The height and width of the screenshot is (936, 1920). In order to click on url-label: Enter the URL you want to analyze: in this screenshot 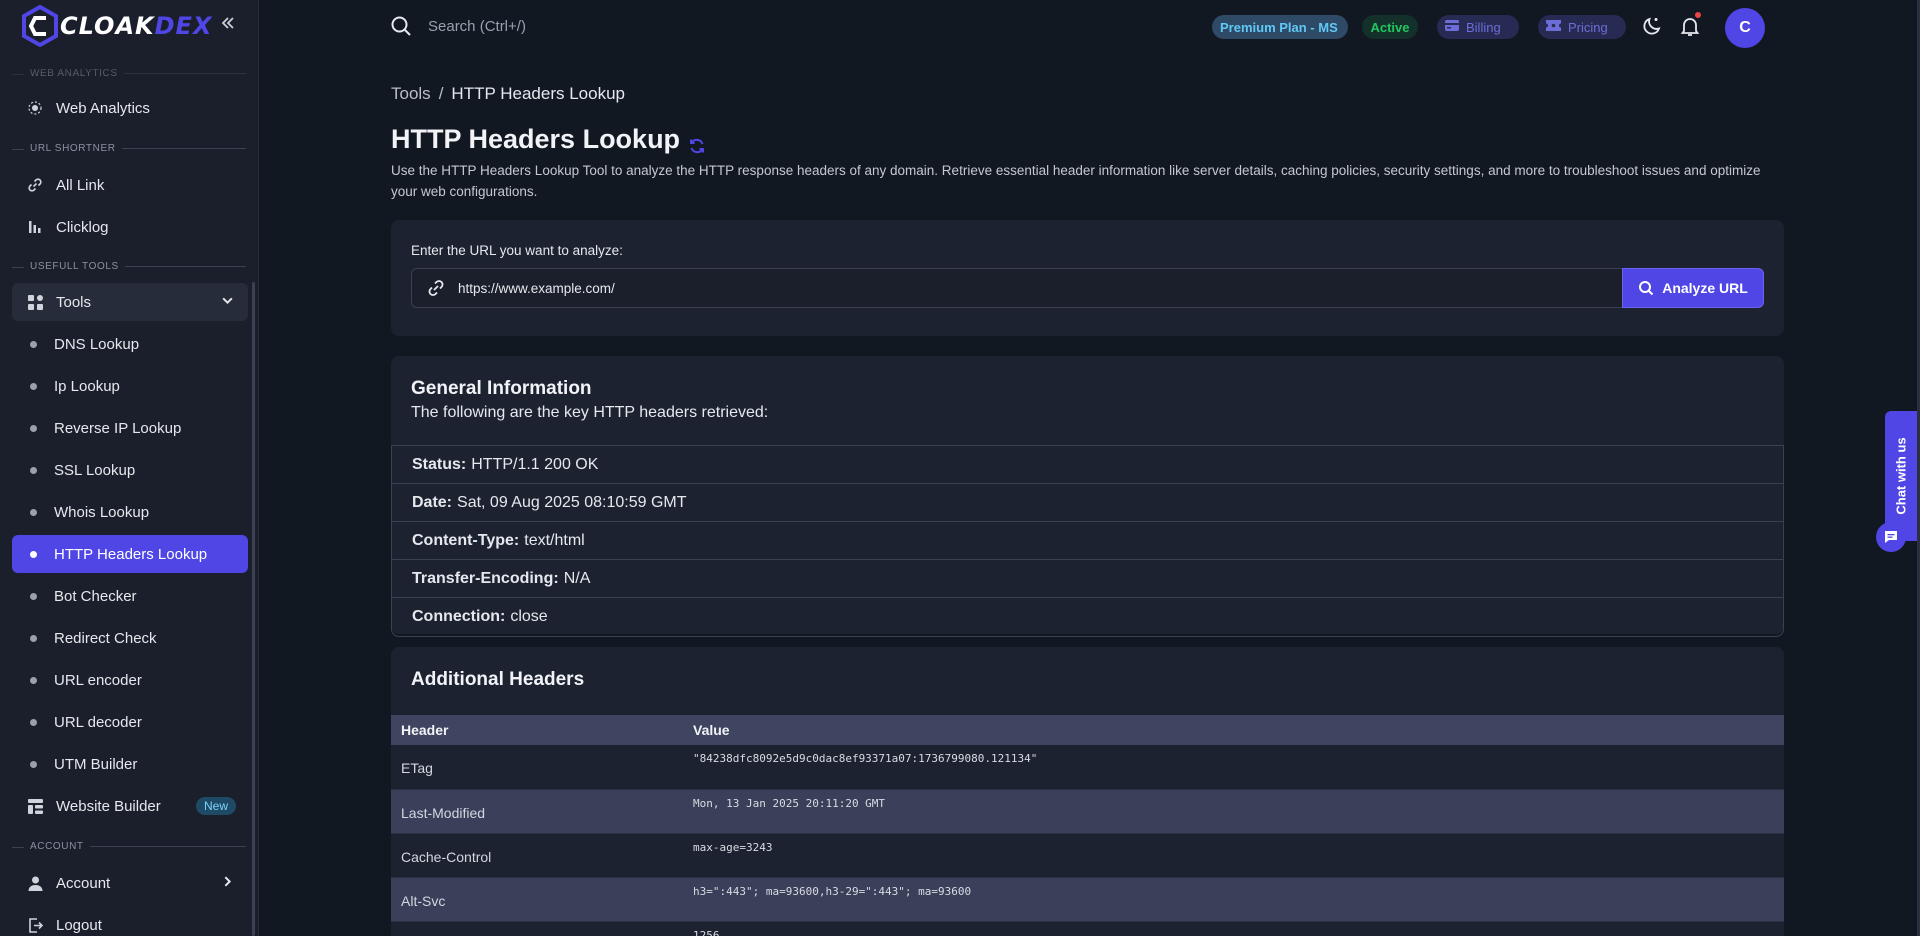, I will do `click(517, 250)`.